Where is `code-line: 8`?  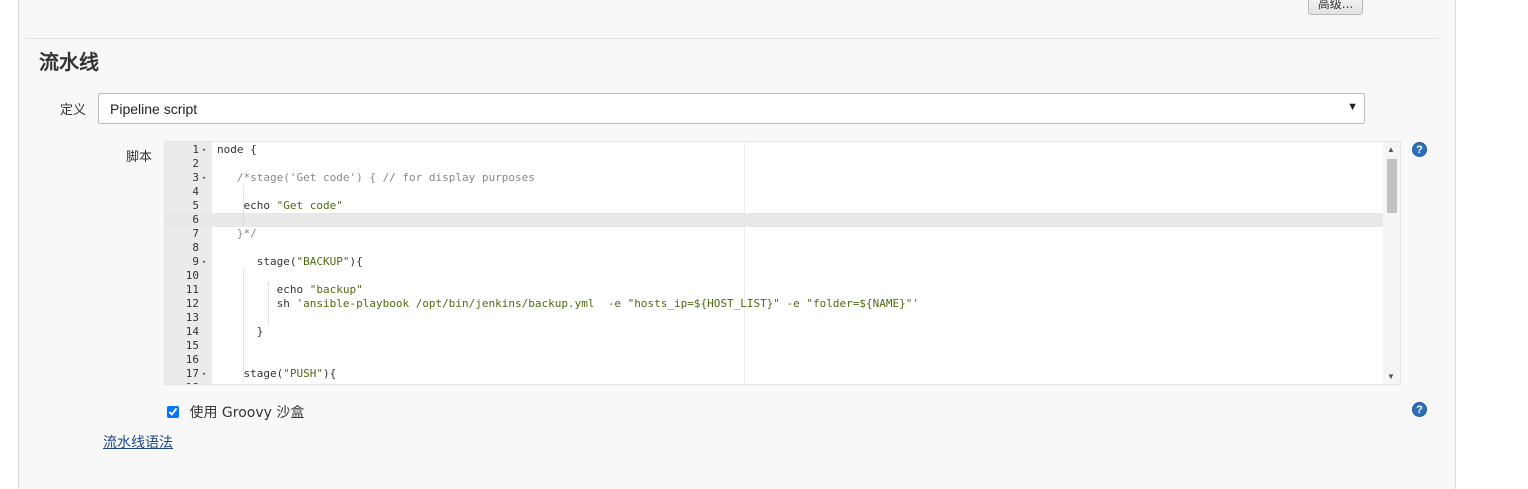 code-line: 8 is located at coordinates (774, 248).